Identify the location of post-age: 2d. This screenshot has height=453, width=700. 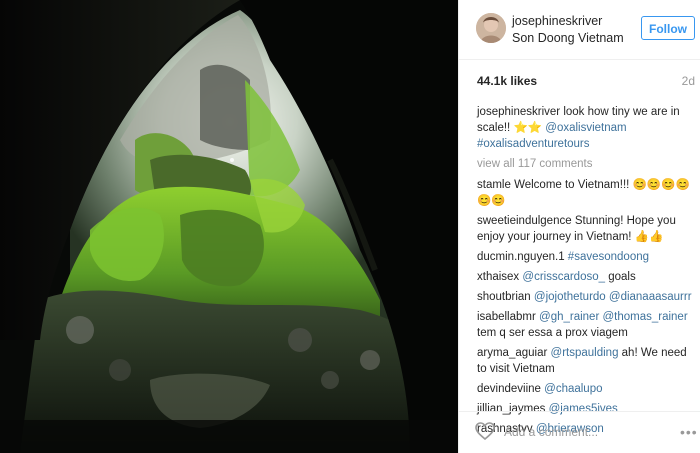
(688, 81).